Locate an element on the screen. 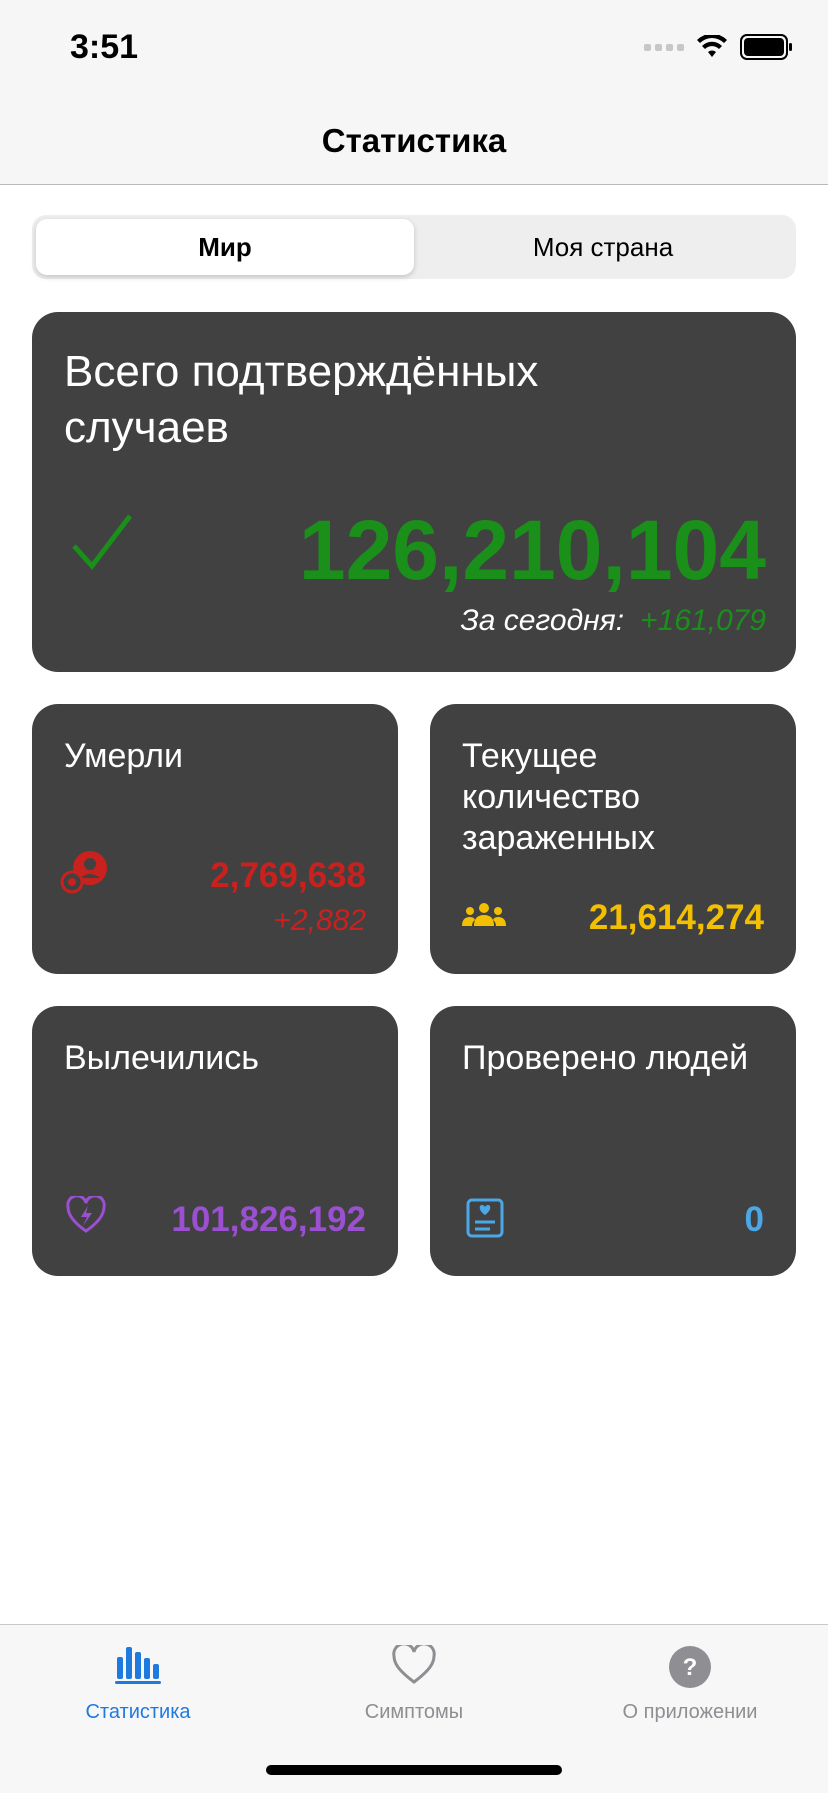  deaths-value: 2,769,638 is located at coordinates (288, 875).